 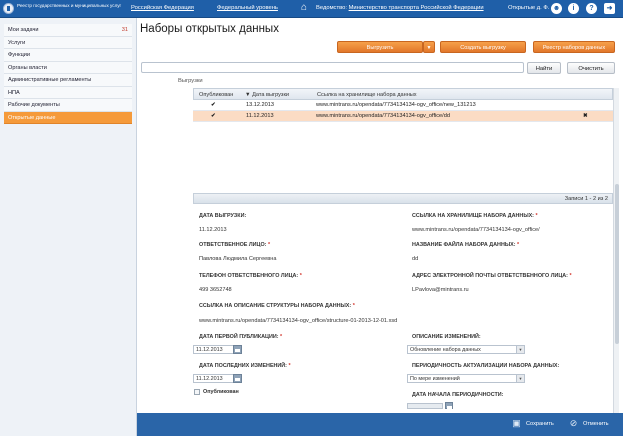 What do you see at coordinates (68, 105) in the screenshot?
I see `sidebar-item-work-documents: Рабочие документы` at bounding box center [68, 105].